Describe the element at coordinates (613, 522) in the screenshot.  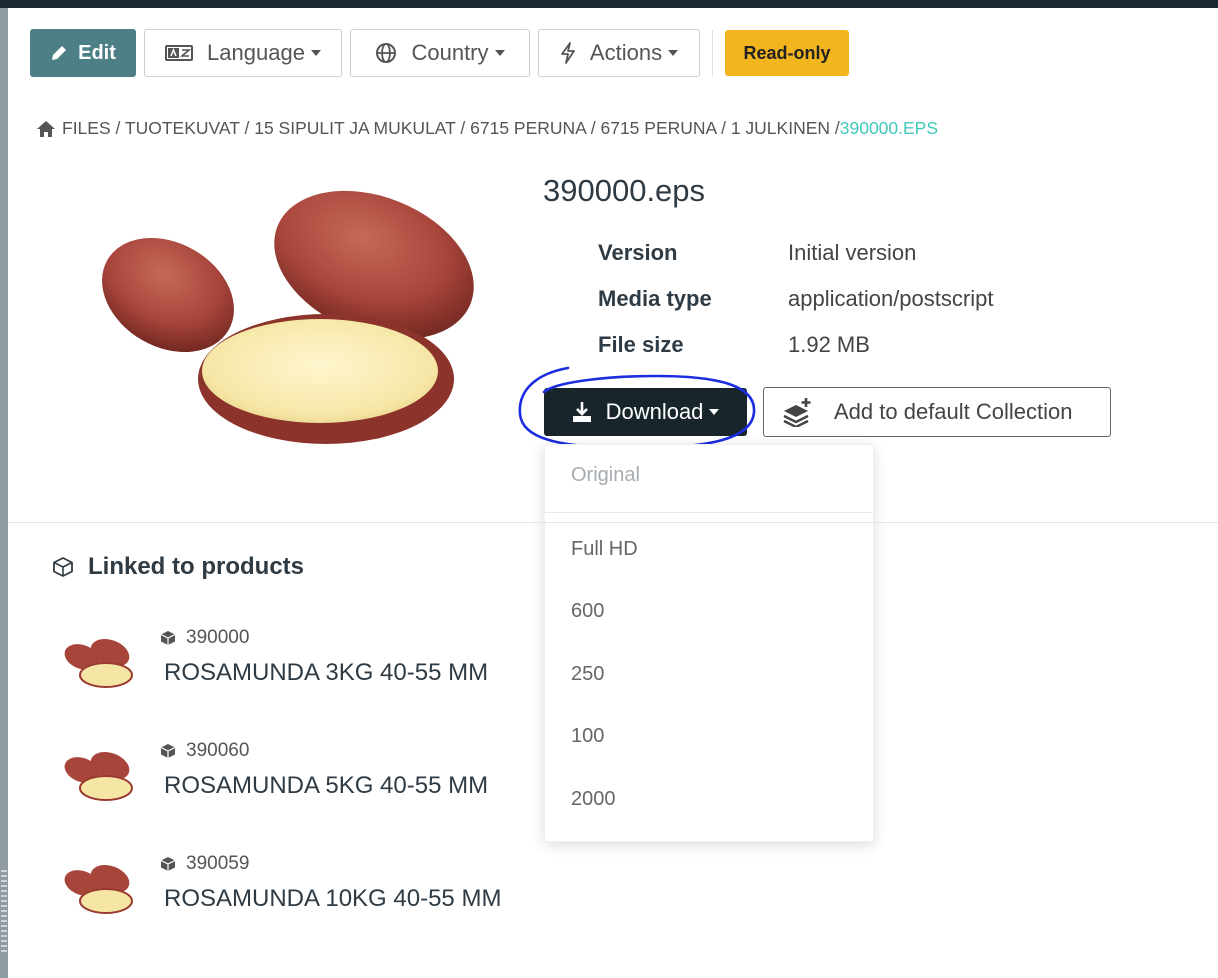
I see `section-divider` at that location.